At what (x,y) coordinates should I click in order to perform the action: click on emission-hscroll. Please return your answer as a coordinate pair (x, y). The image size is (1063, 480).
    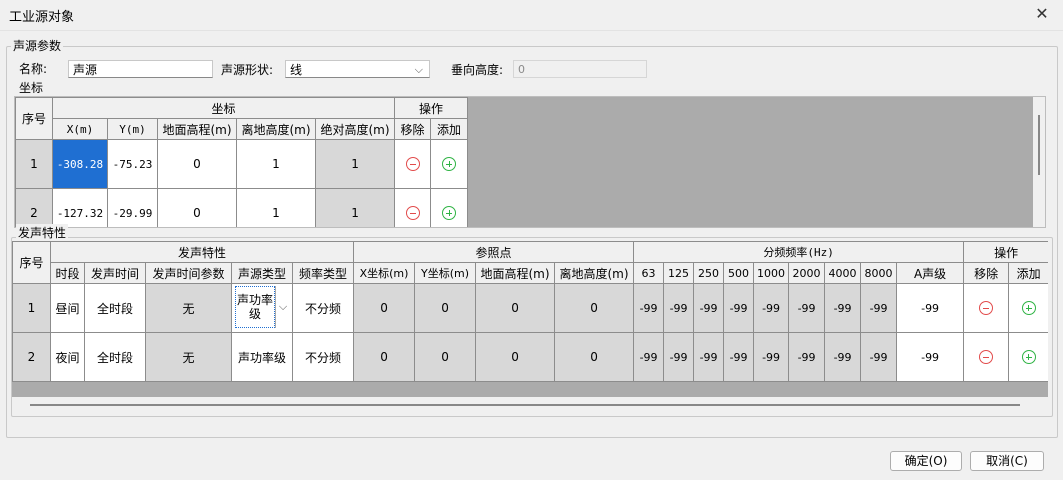
    Looking at the image, I should click on (530, 405).